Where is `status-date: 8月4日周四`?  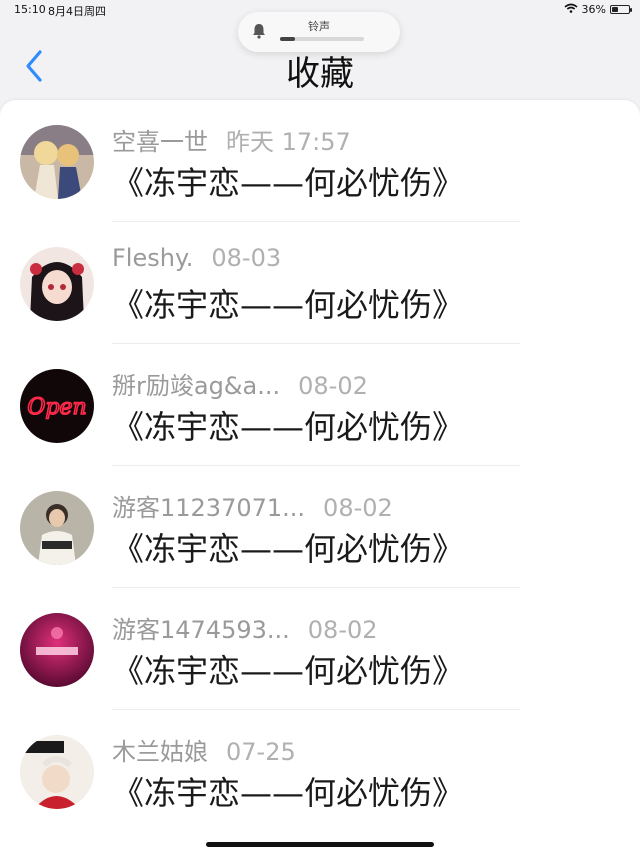
status-date: 8月4日周四 is located at coordinates (77, 11).